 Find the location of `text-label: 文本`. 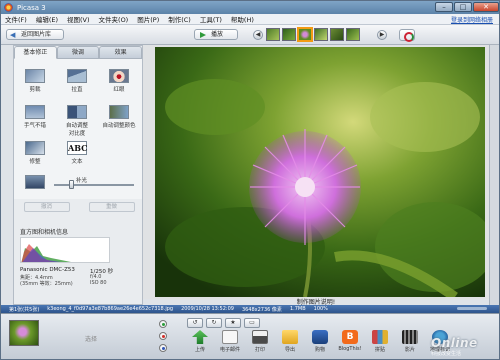

text-label: 文本 is located at coordinates (77, 162).